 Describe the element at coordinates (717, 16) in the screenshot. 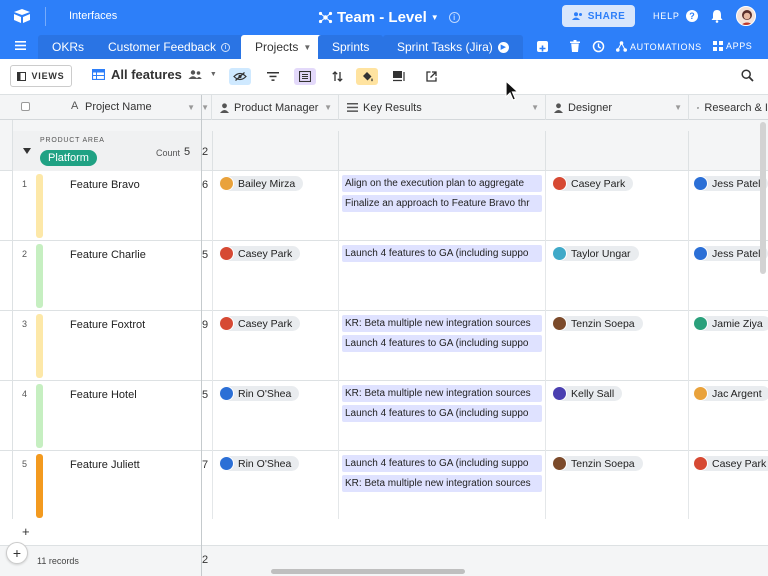

I see `notifications-bell-icon` at that location.